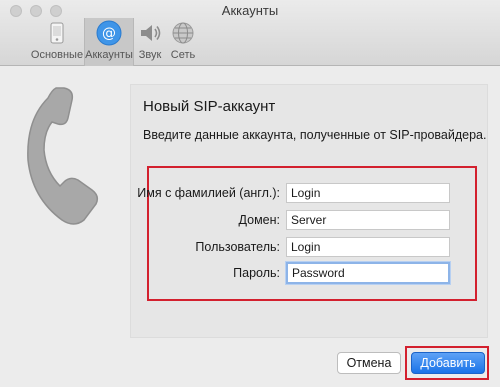 This screenshot has width=500, height=387. Describe the element at coordinates (259, 220) in the screenshot. I see `domain-label: Домен:` at that location.